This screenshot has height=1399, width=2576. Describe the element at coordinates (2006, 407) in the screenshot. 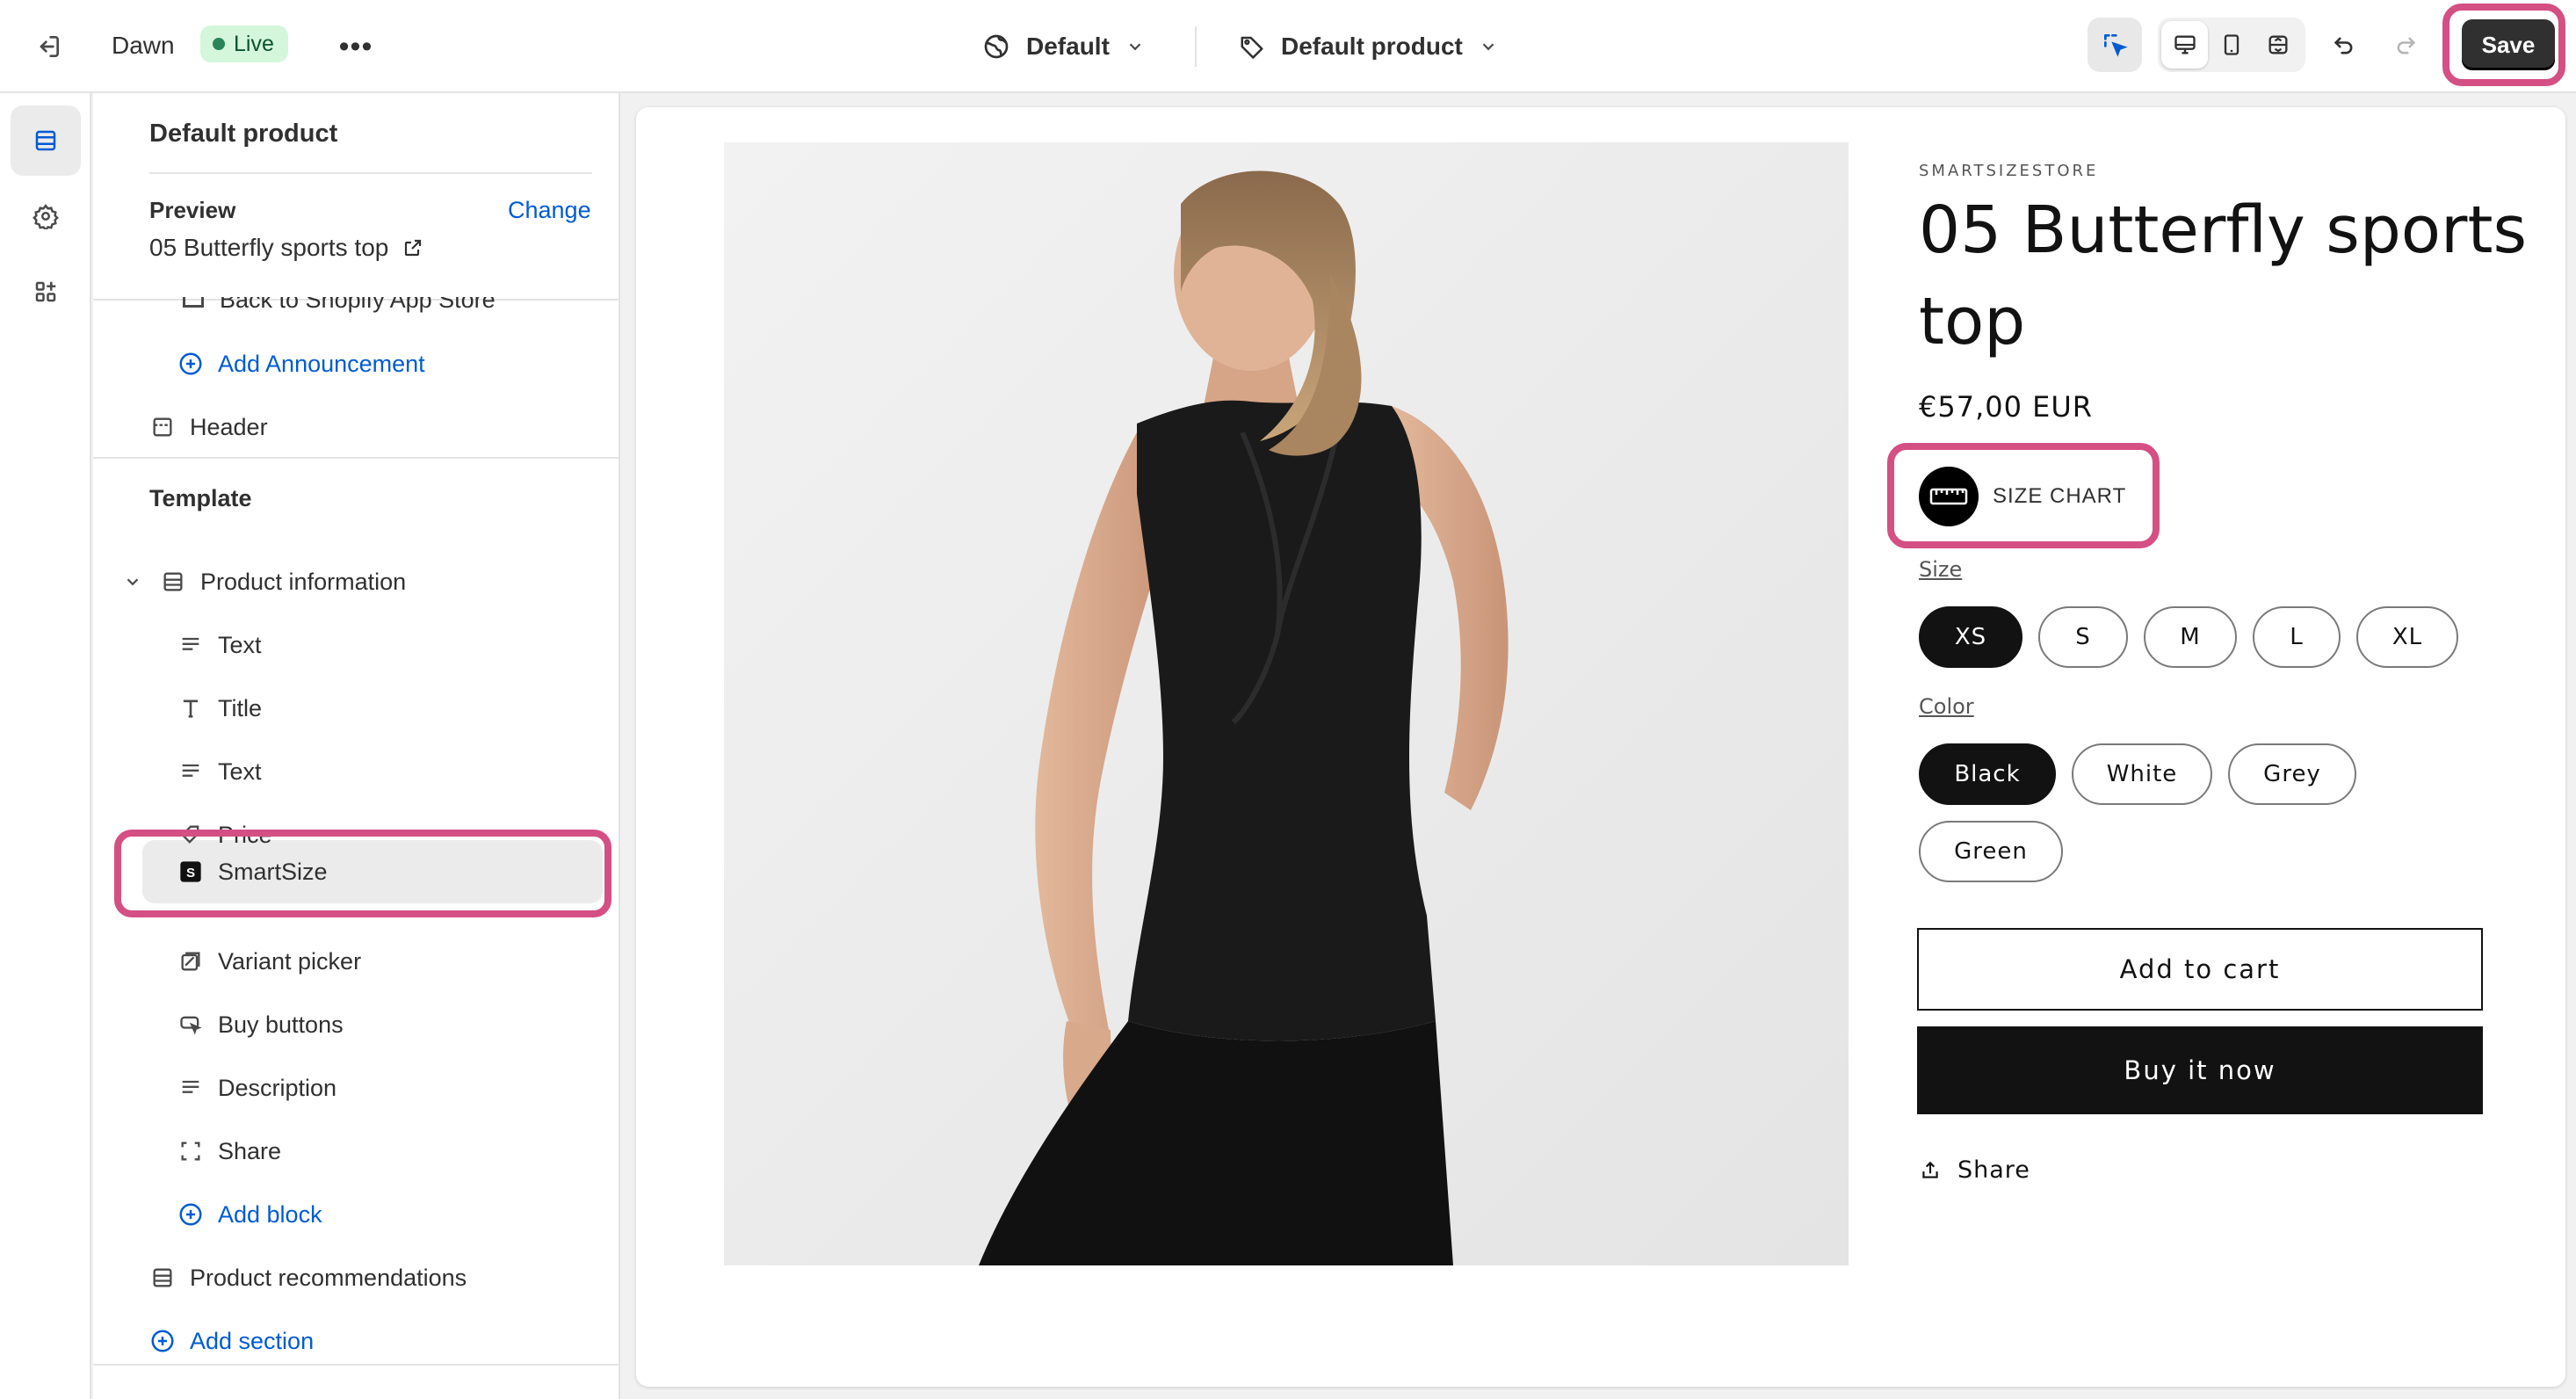

I see `product-price: €57,00 EUR` at that location.